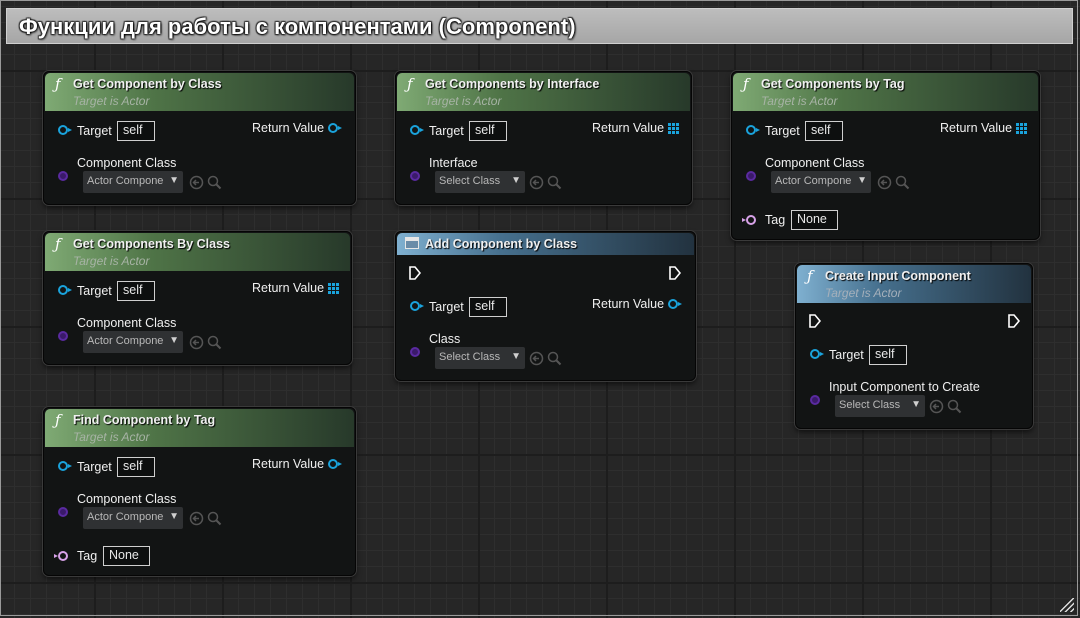 The height and width of the screenshot is (618, 1080). I want to click on class-pin, so click(415, 352).